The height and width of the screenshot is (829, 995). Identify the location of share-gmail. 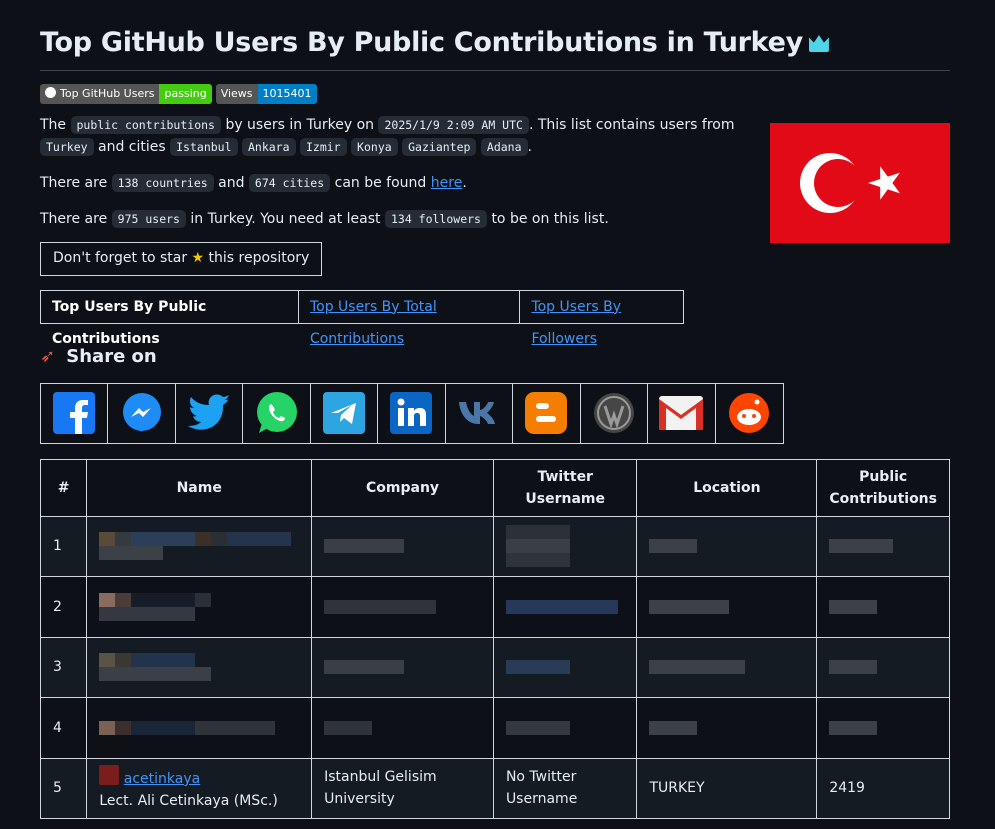
(682, 413).